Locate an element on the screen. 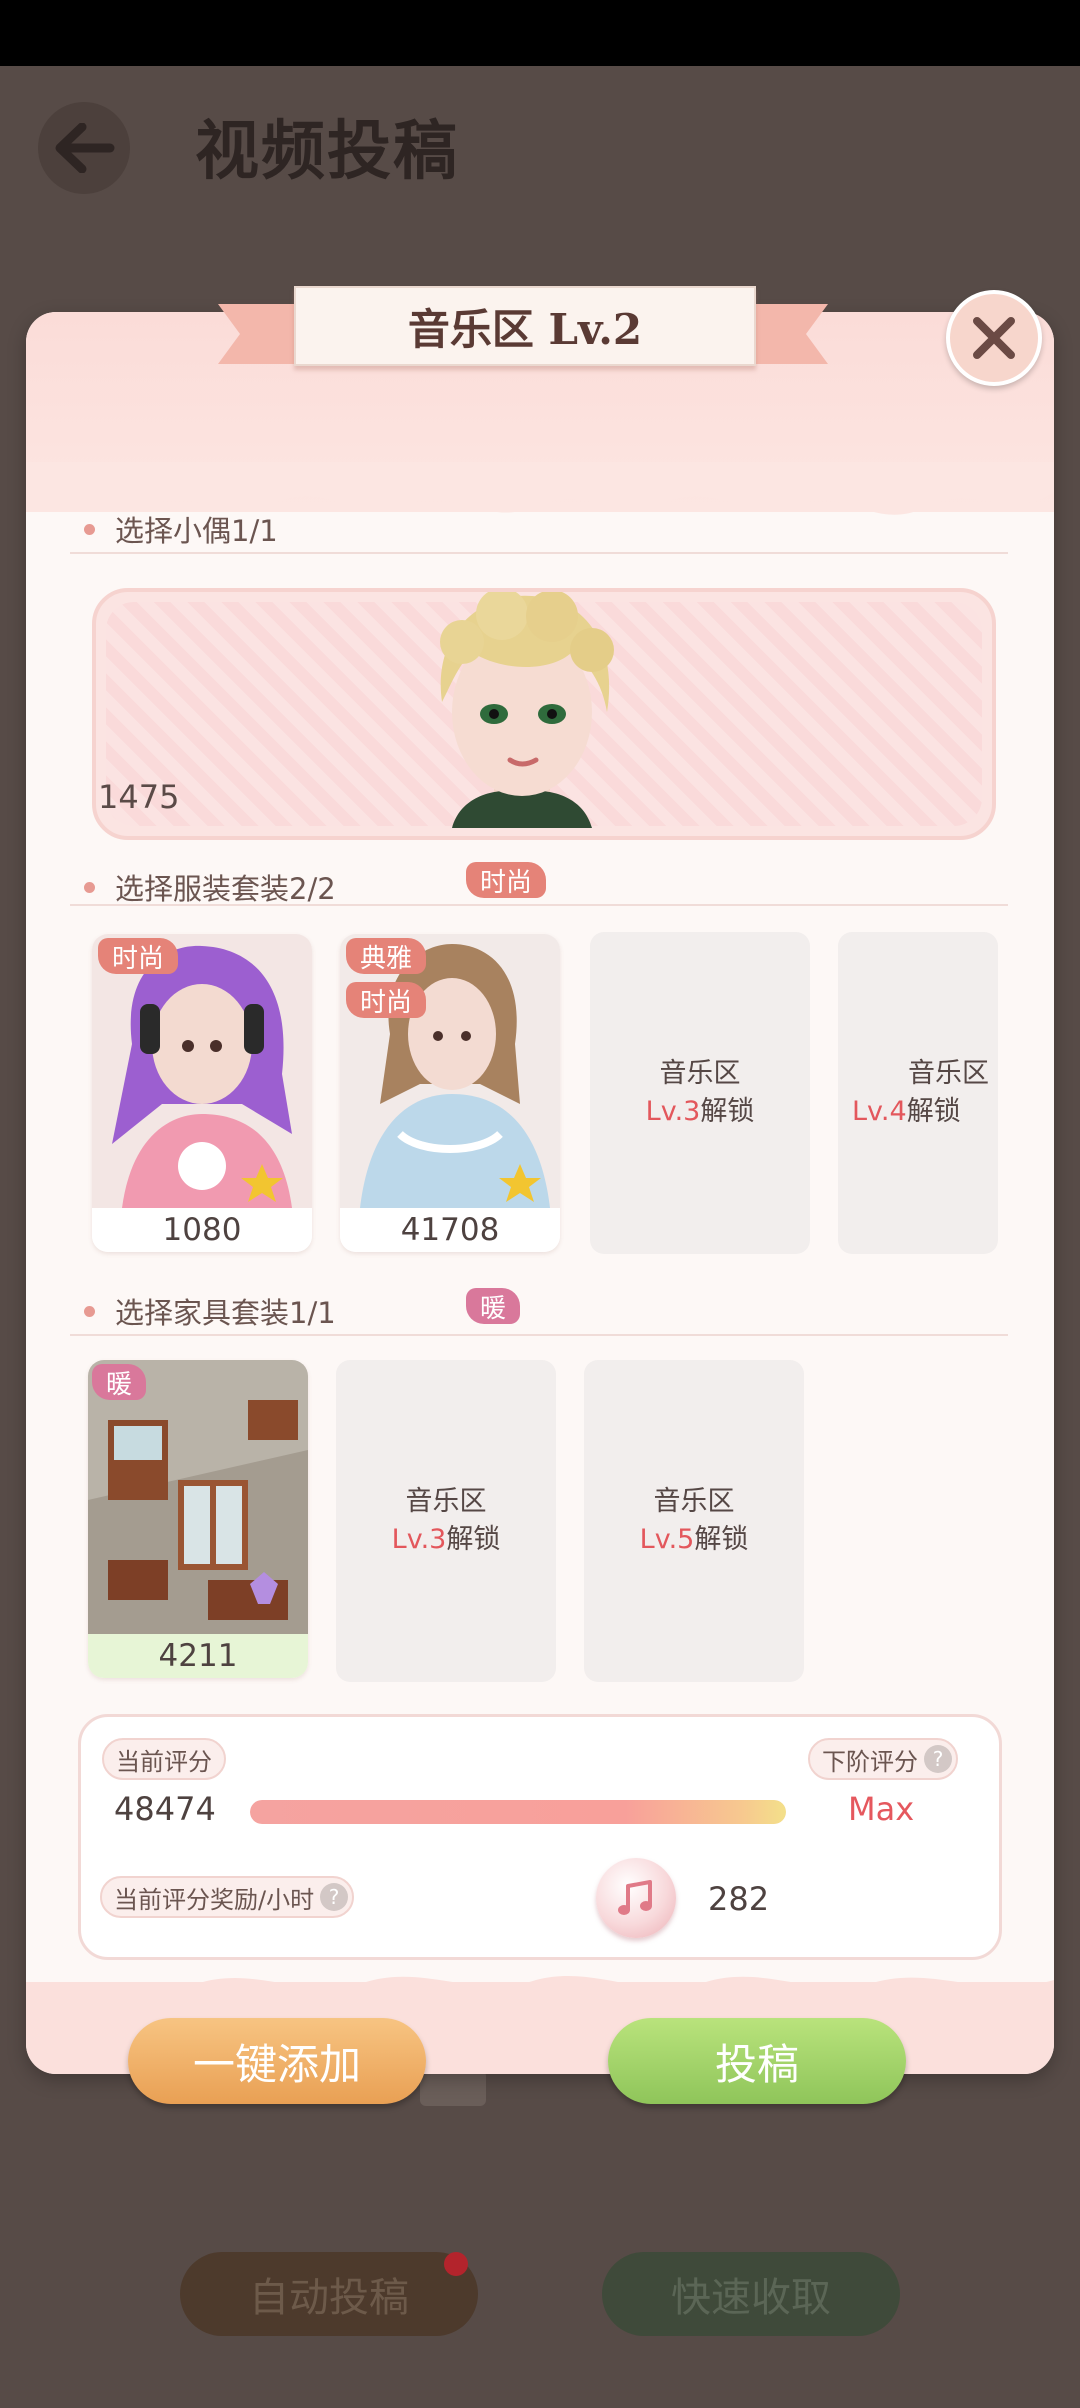 The width and height of the screenshot is (1080, 2408). character-portrait is located at coordinates (527, 710).